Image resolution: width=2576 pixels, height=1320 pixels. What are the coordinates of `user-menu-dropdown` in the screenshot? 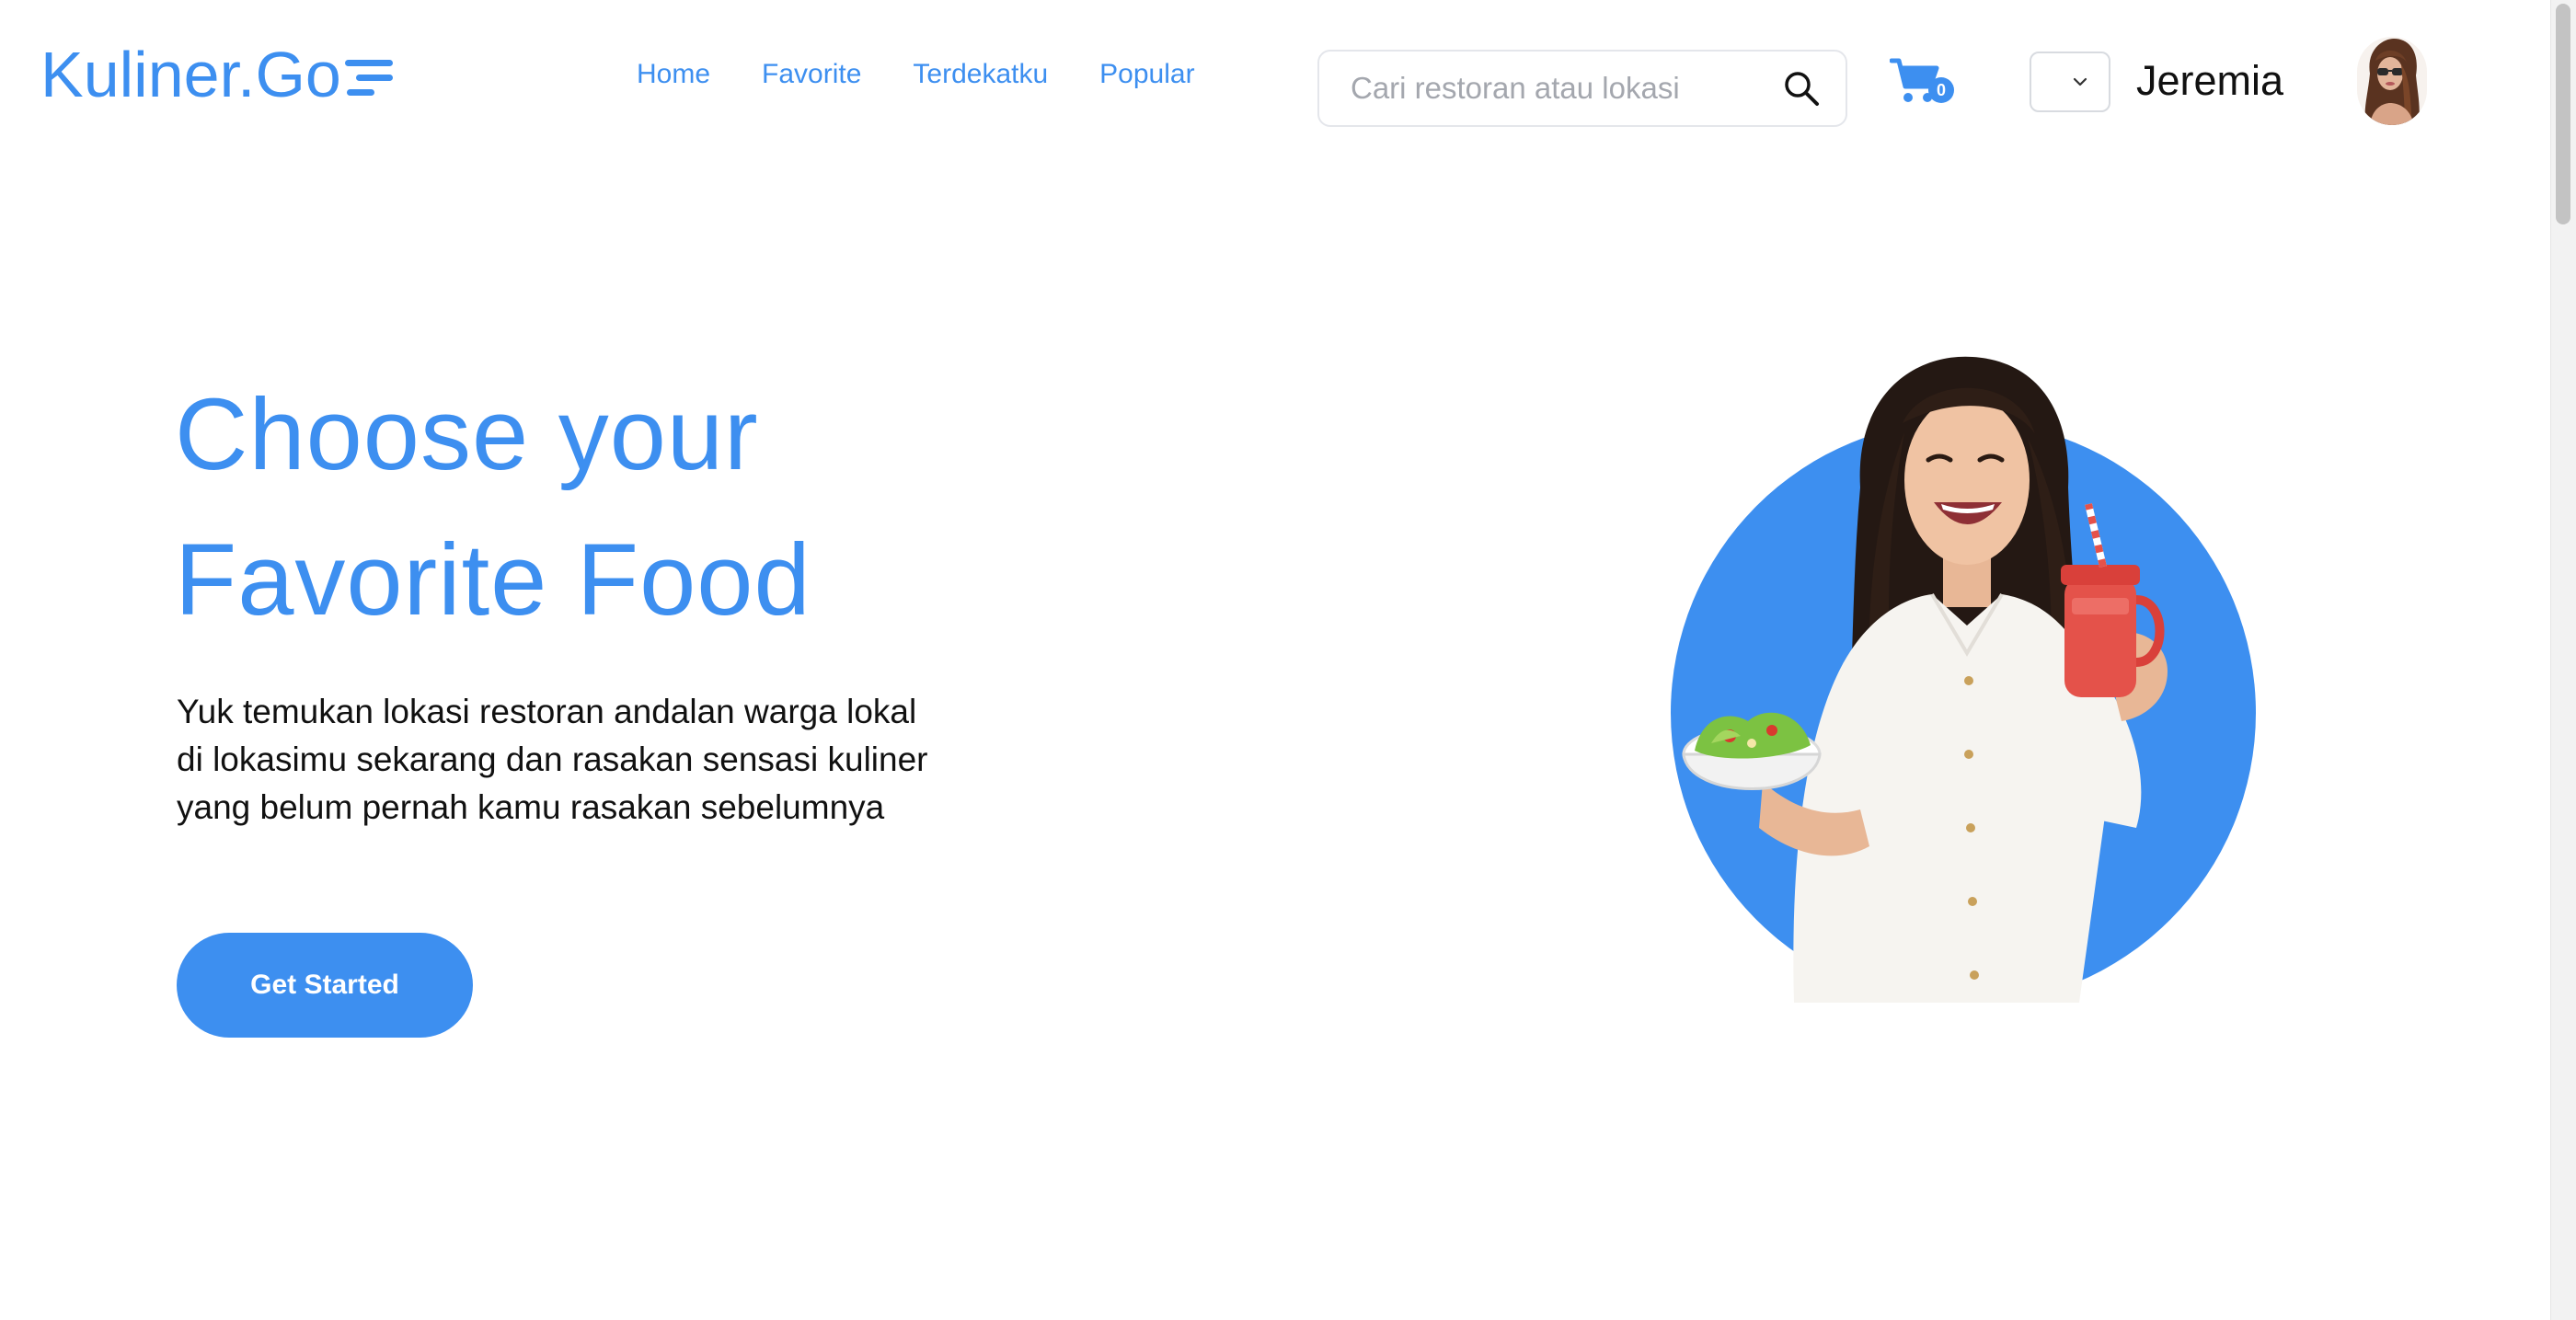 It's located at (2070, 82).